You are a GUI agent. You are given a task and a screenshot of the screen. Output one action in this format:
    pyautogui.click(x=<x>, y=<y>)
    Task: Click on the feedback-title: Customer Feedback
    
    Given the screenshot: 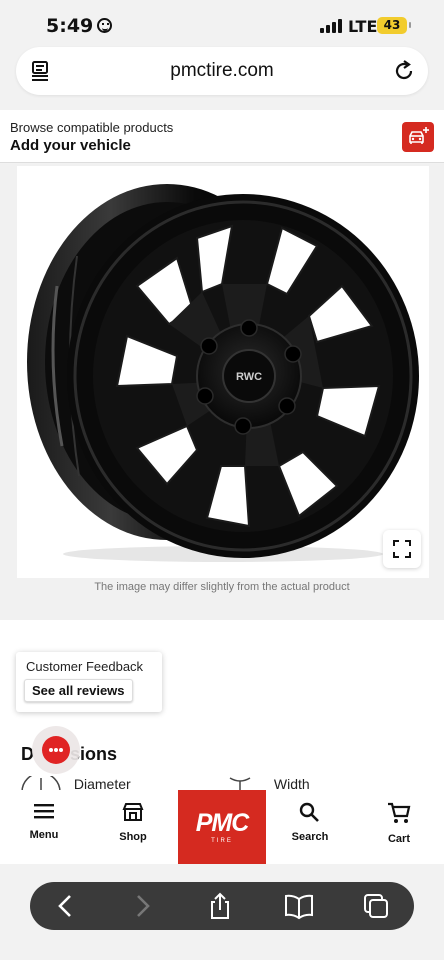 What is the action you would take?
    pyautogui.click(x=85, y=666)
    